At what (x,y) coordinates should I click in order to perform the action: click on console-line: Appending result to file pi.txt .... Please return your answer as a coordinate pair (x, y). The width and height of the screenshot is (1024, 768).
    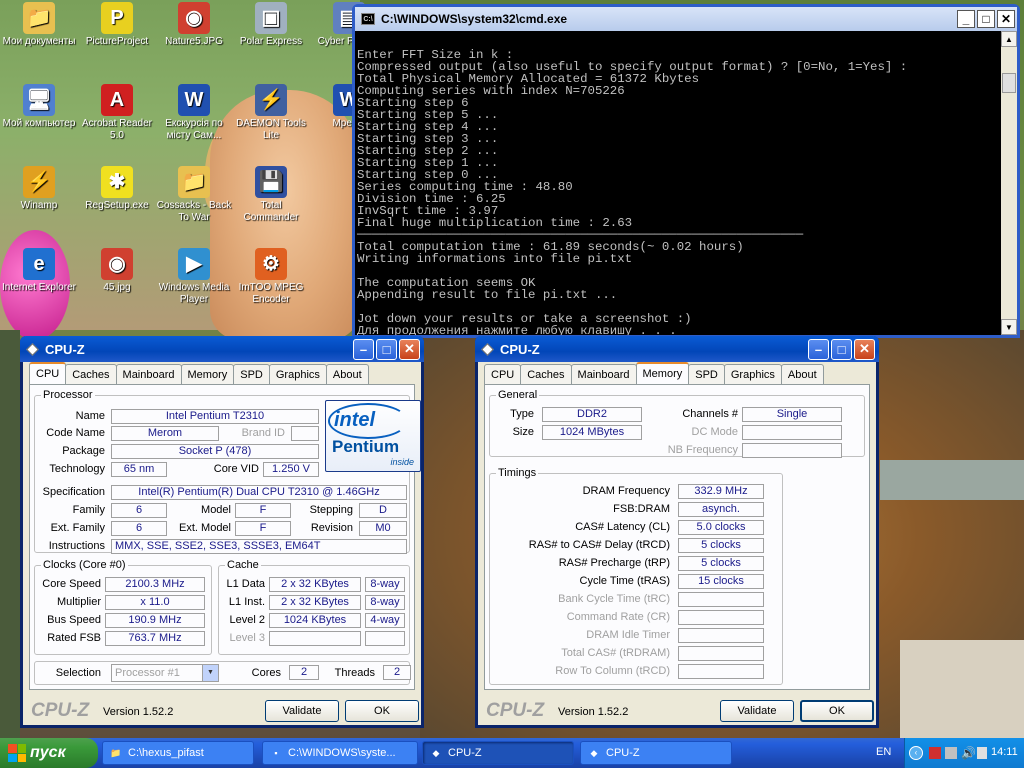
    Looking at the image, I should click on (487, 295).